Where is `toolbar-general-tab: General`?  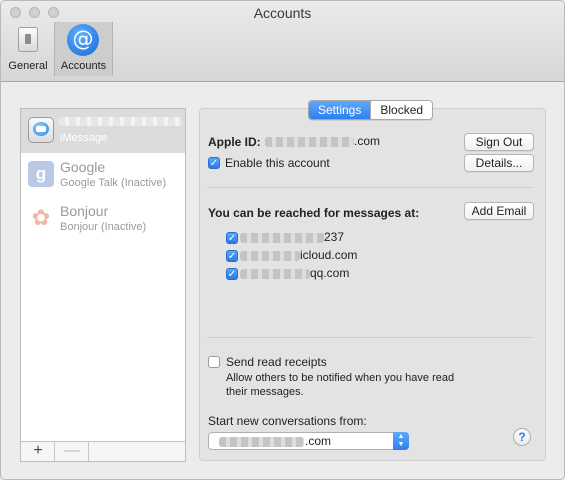
toolbar-general-tab: General is located at coordinates (28, 49).